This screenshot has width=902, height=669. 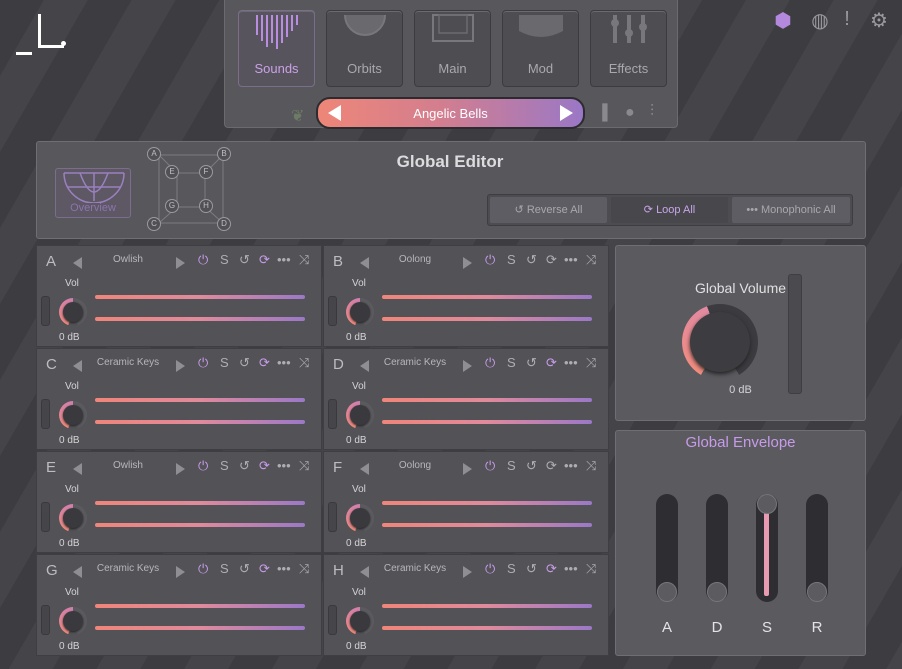 What do you see at coordinates (791, 210) in the screenshot?
I see `monophonic-all-button: ••• Monophonic All` at bounding box center [791, 210].